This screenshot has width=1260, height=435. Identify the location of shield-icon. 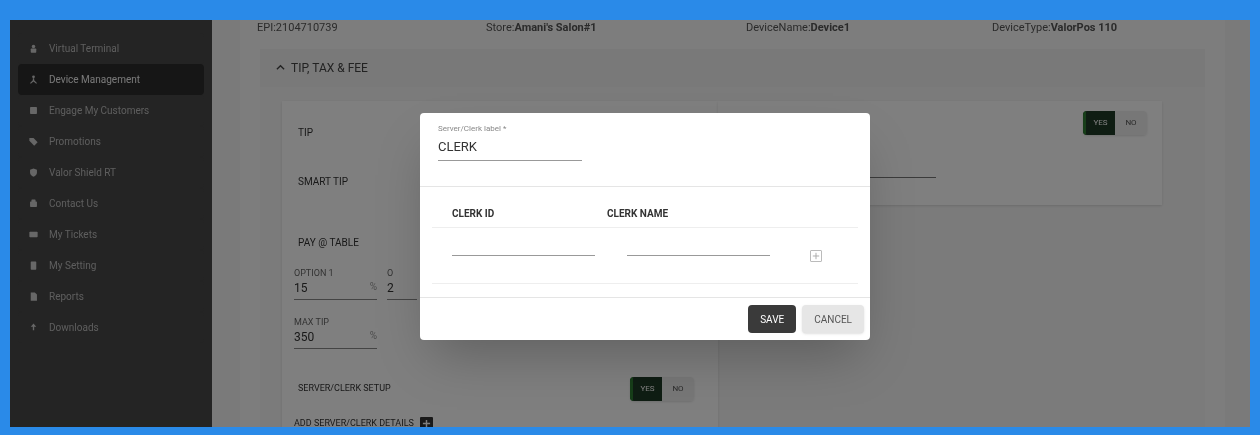
(33, 172).